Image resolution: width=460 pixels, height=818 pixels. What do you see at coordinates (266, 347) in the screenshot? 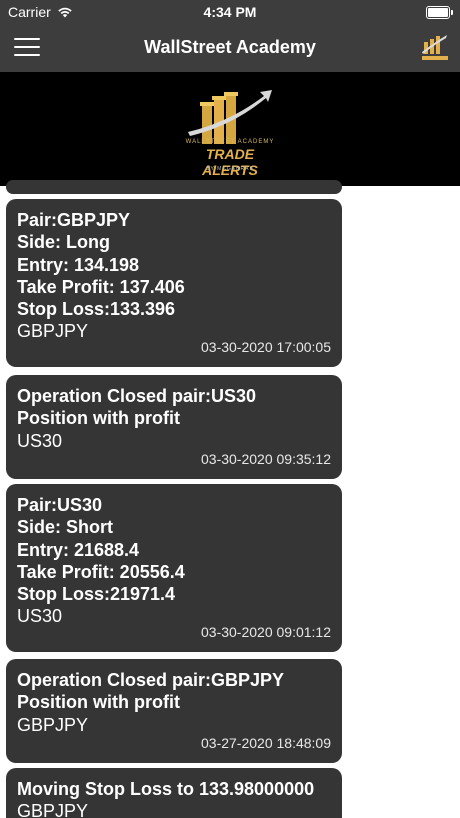
I see `alert-timestamp: 03-30-2020 17:00:05` at bounding box center [266, 347].